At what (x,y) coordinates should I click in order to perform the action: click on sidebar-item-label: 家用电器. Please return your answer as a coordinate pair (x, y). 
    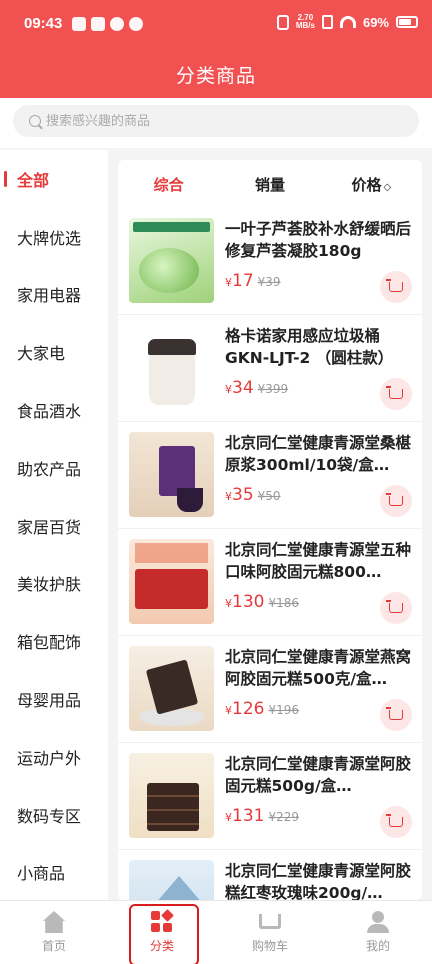
    Looking at the image, I should click on (49, 296).